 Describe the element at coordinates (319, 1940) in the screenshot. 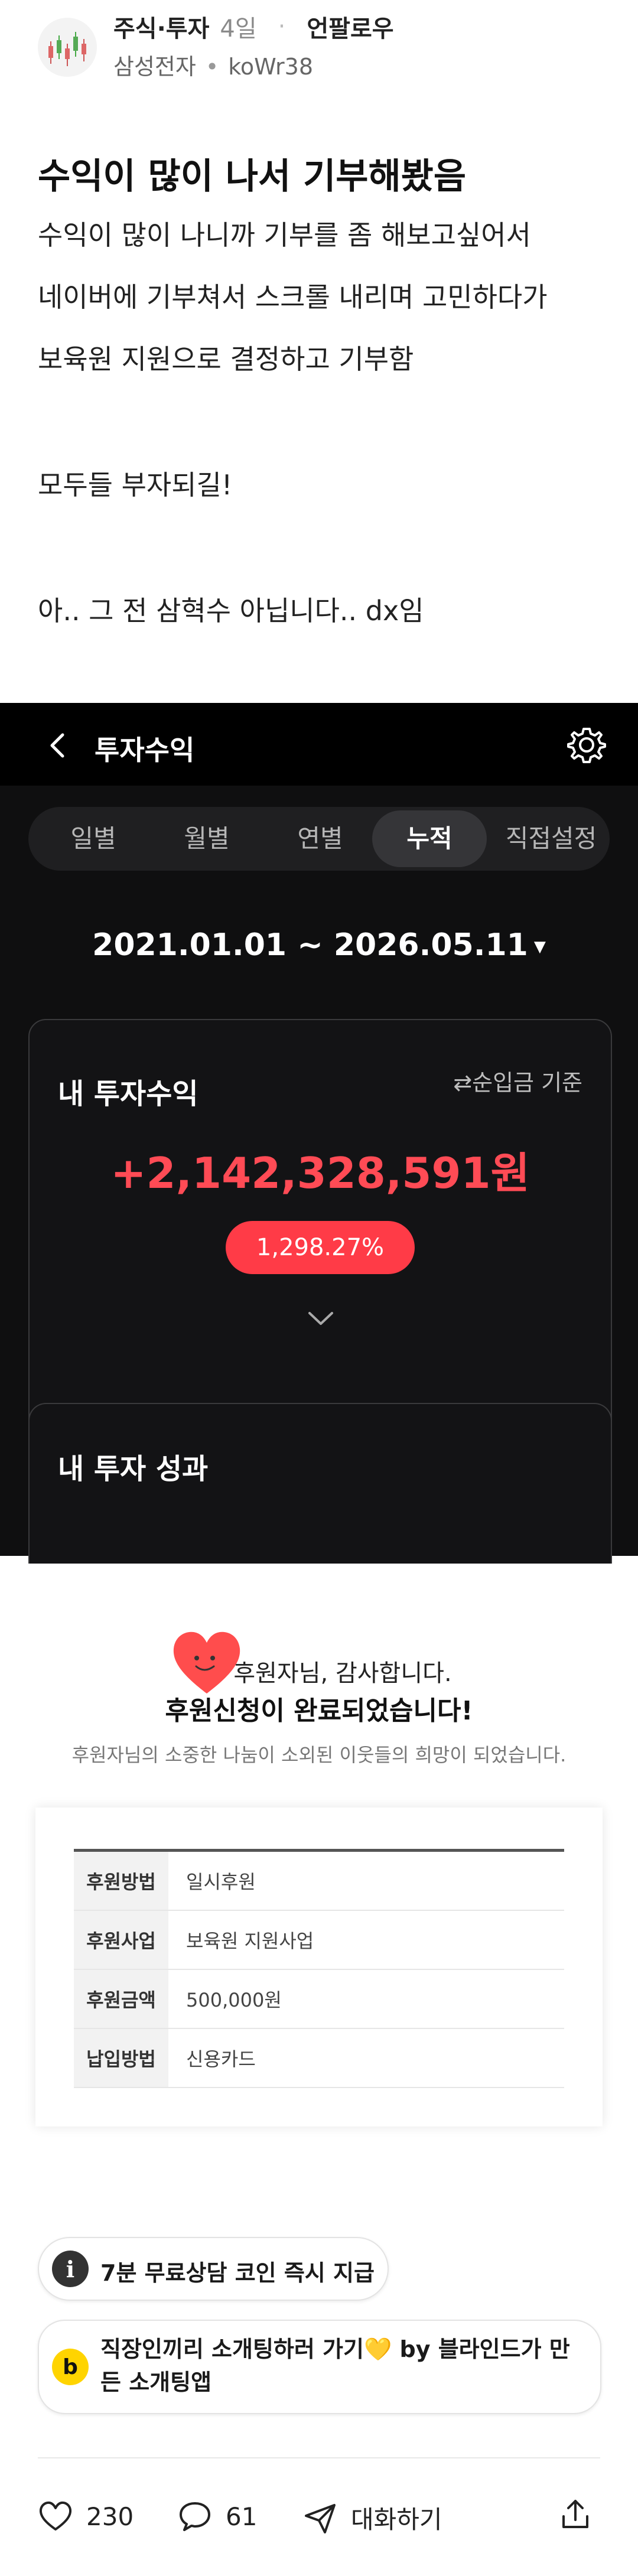

I see `table-row: 후원사업 보육원 지원사업` at that location.